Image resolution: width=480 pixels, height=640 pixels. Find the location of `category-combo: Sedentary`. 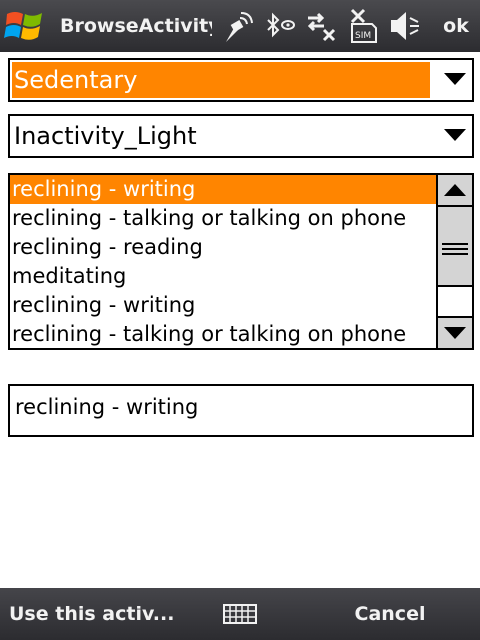

category-combo: Sedentary is located at coordinates (241, 80).